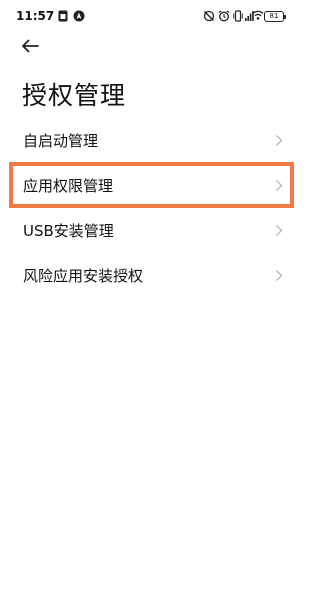 The width and height of the screenshot is (320, 600). I want to click on menu-item-autostart: 自启动管理, so click(153, 140).